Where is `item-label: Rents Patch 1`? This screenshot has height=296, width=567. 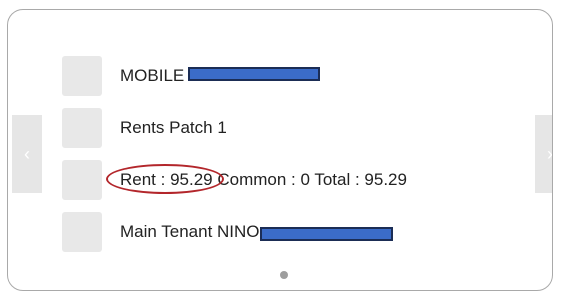 item-label: Rents Patch 1 is located at coordinates (173, 128).